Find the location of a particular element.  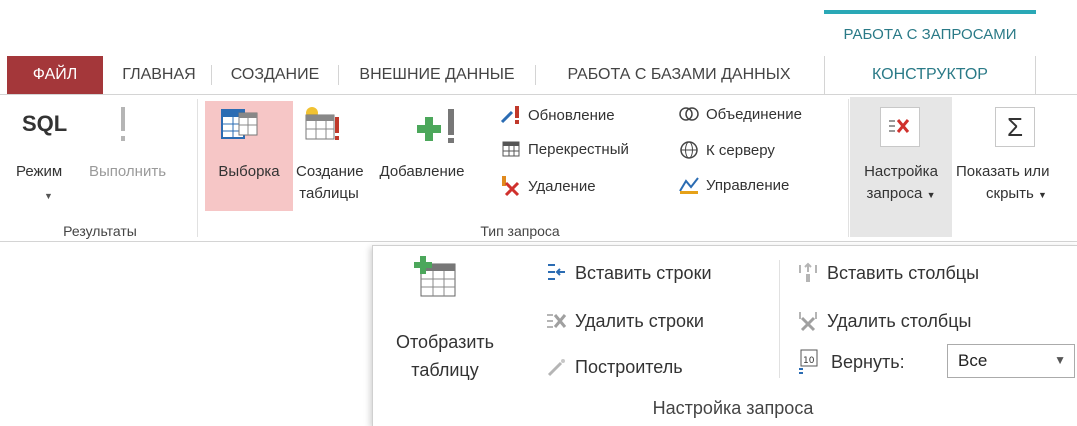

insert-rows-icon is located at coordinates (556, 273).